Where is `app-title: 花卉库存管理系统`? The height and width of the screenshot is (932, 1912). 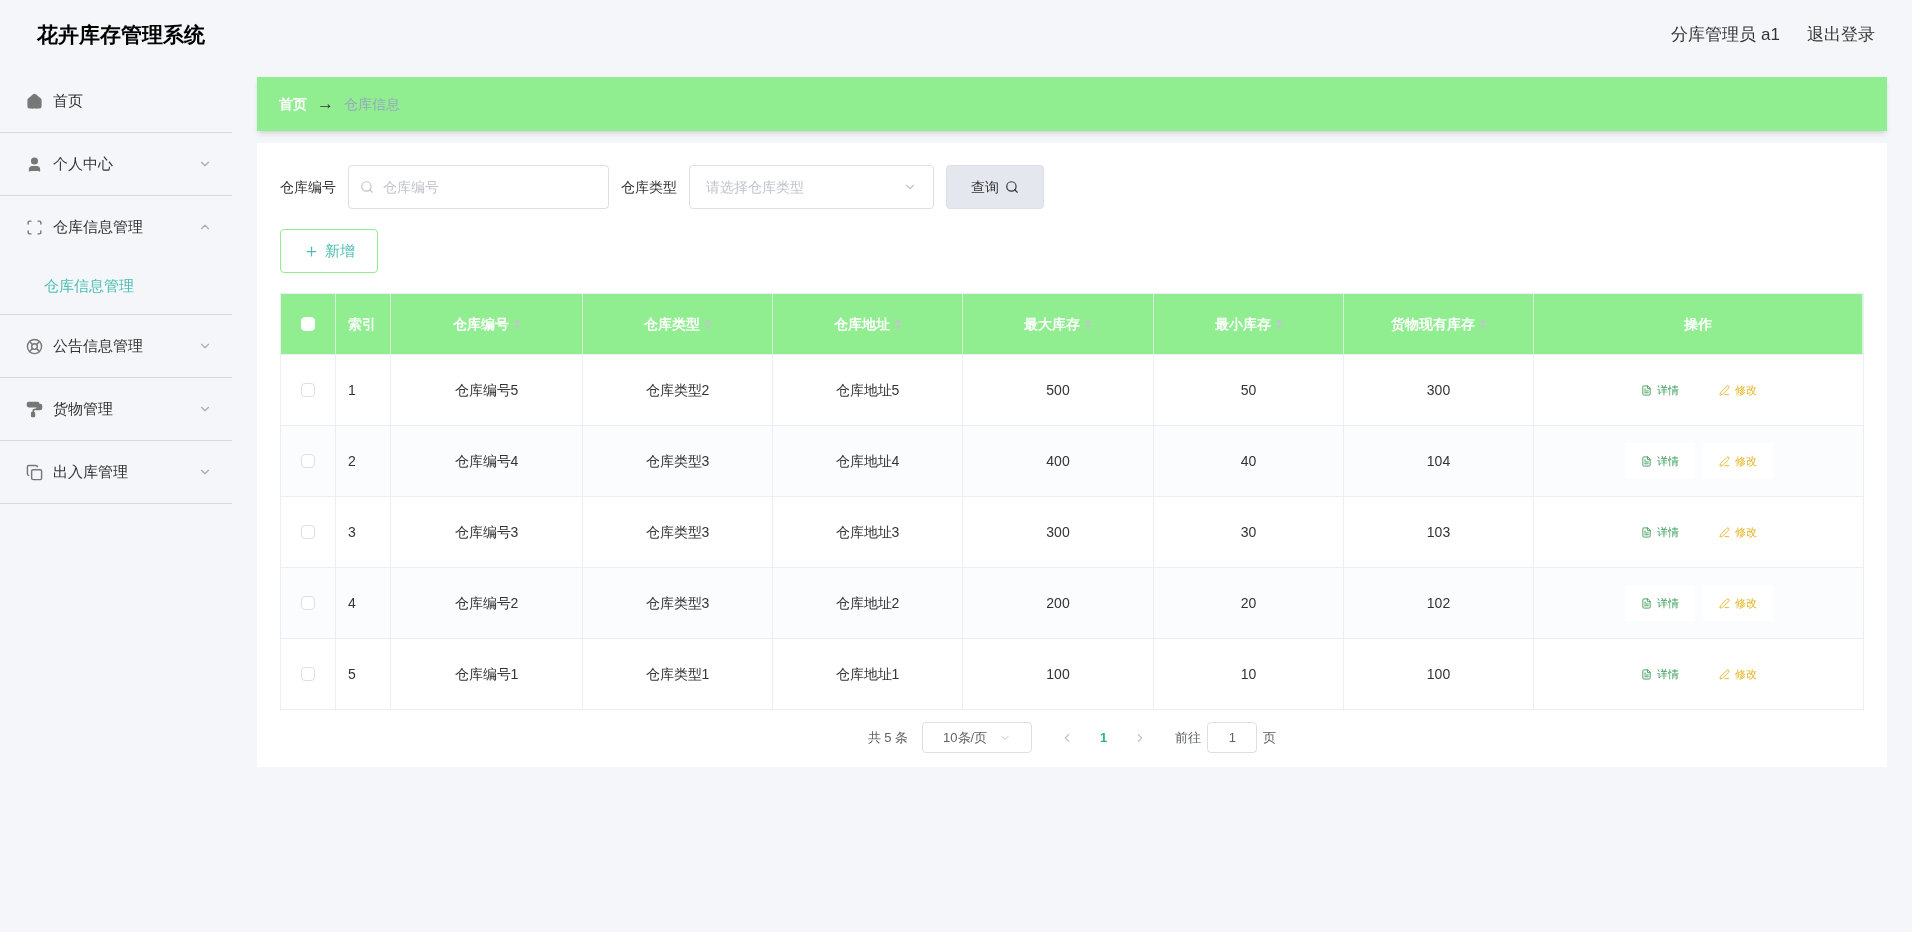
app-title: 花卉库存管理系统 is located at coordinates (121, 35).